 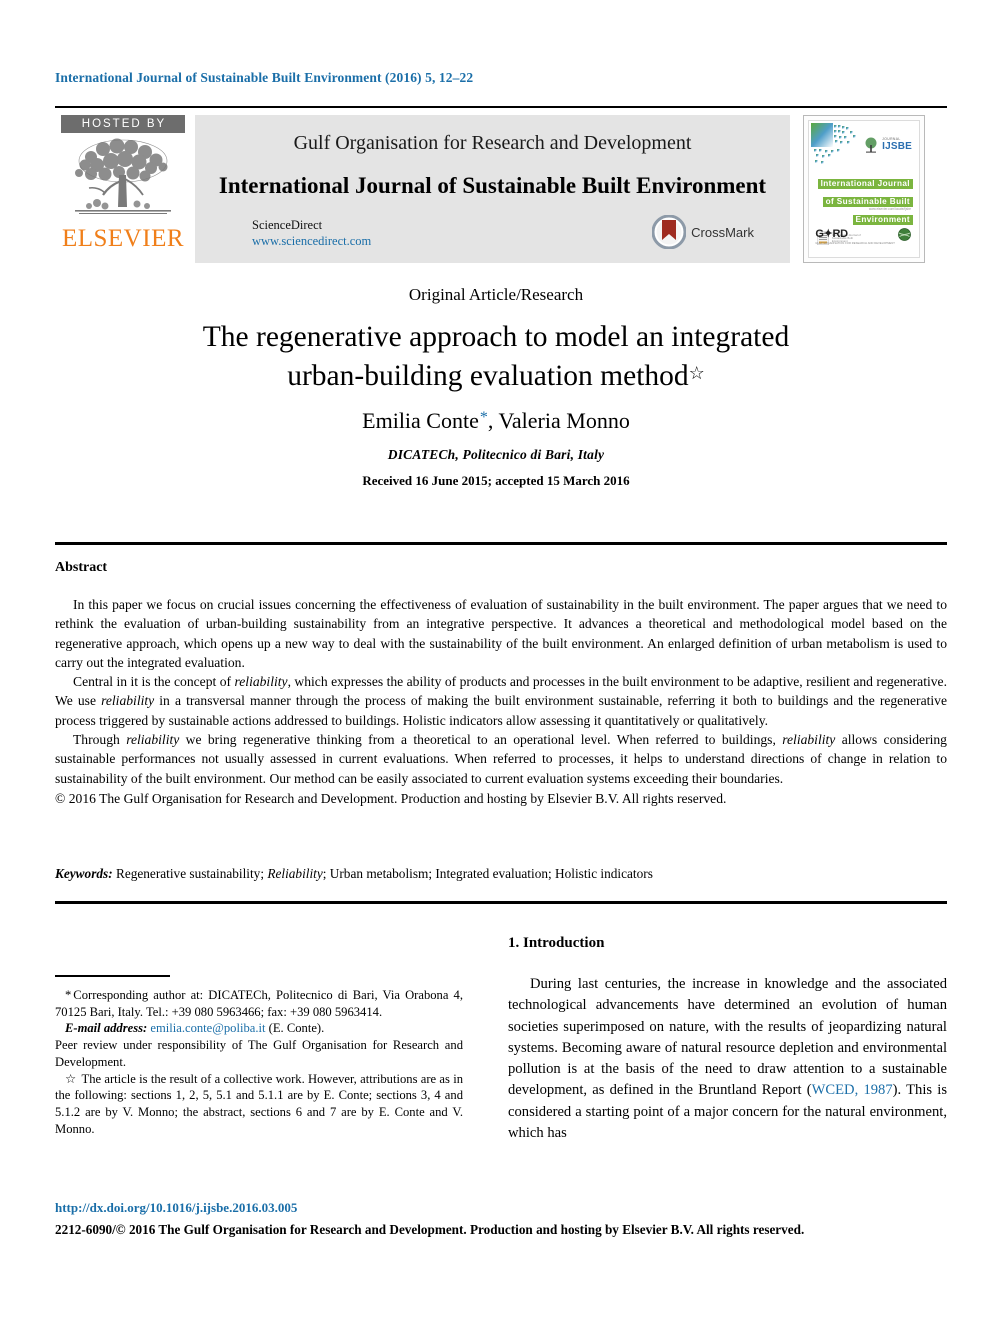 I want to click on cover-title-line-2: of Sustainable Built, so click(x=867, y=202).